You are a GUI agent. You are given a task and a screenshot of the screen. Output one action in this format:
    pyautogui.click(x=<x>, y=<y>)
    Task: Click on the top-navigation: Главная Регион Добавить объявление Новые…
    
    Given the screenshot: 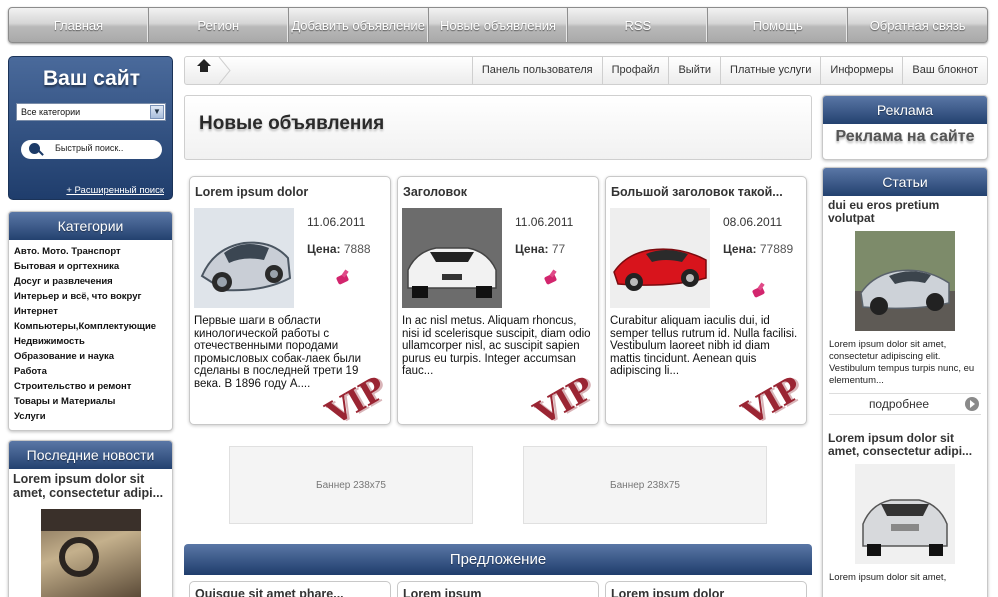 What is the action you would take?
    pyautogui.click(x=498, y=25)
    